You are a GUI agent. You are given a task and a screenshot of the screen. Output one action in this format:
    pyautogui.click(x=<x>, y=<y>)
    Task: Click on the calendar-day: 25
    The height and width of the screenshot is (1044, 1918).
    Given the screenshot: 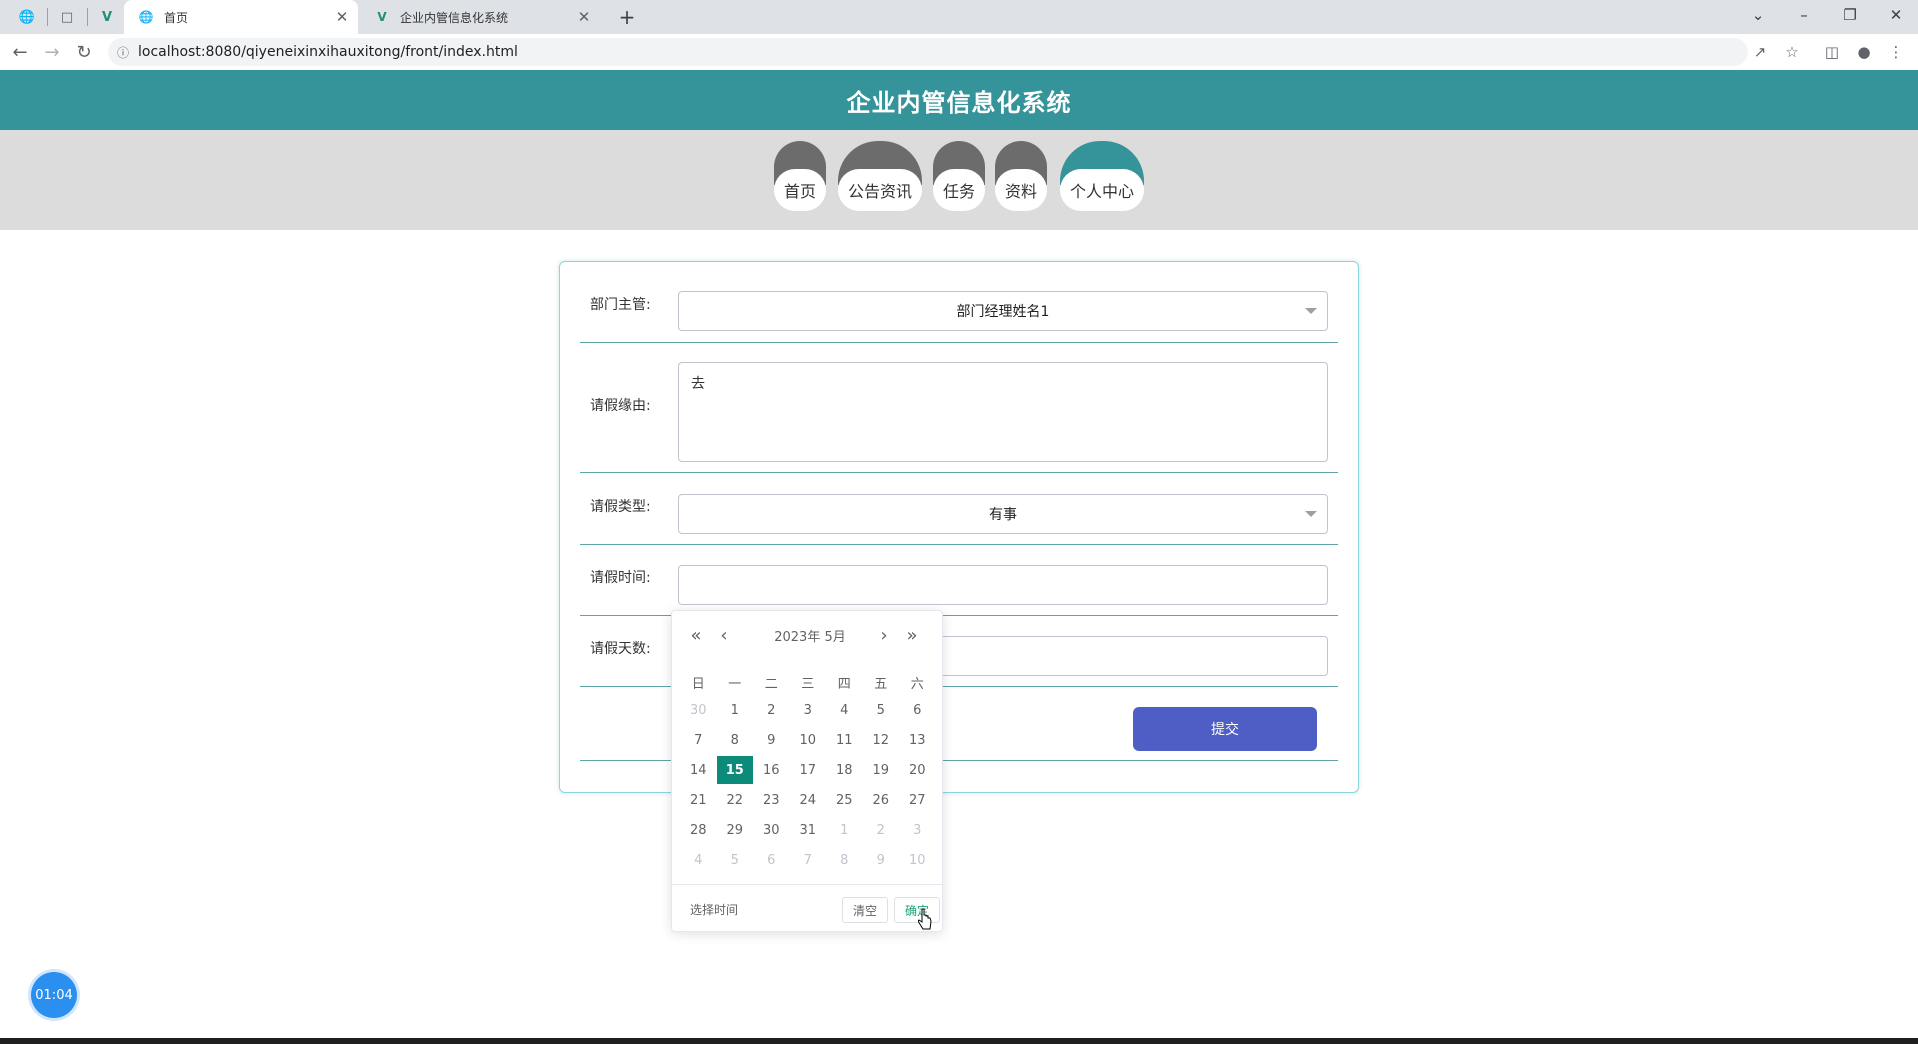 What is the action you would take?
    pyautogui.click(x=844, y=800)
    